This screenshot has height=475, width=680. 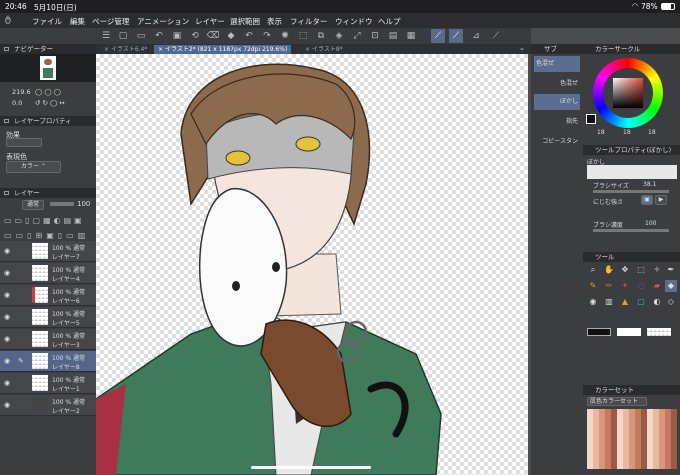 What do you see at coordinates (50, 103) in the screenshot?
I see `rotate-buttons: ↺ ↻ ◯ ↔` at bounding box center [50, 103].